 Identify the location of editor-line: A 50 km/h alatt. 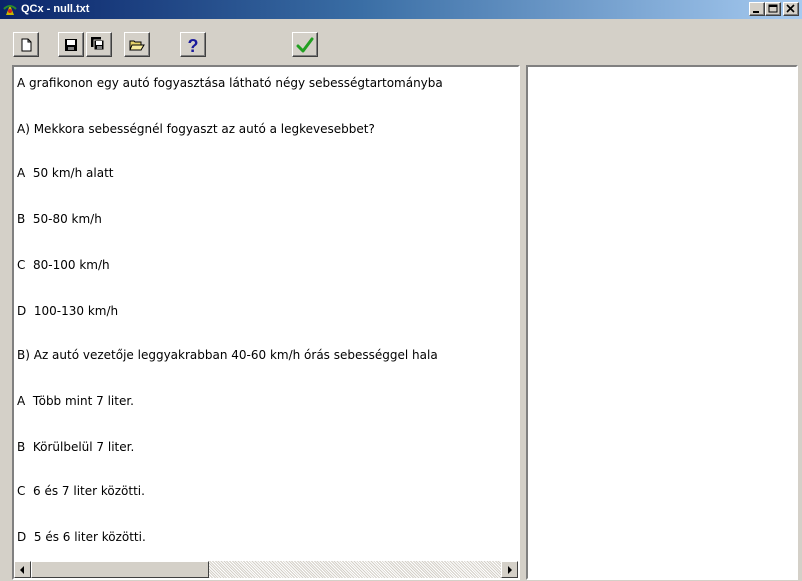
(65, 173).